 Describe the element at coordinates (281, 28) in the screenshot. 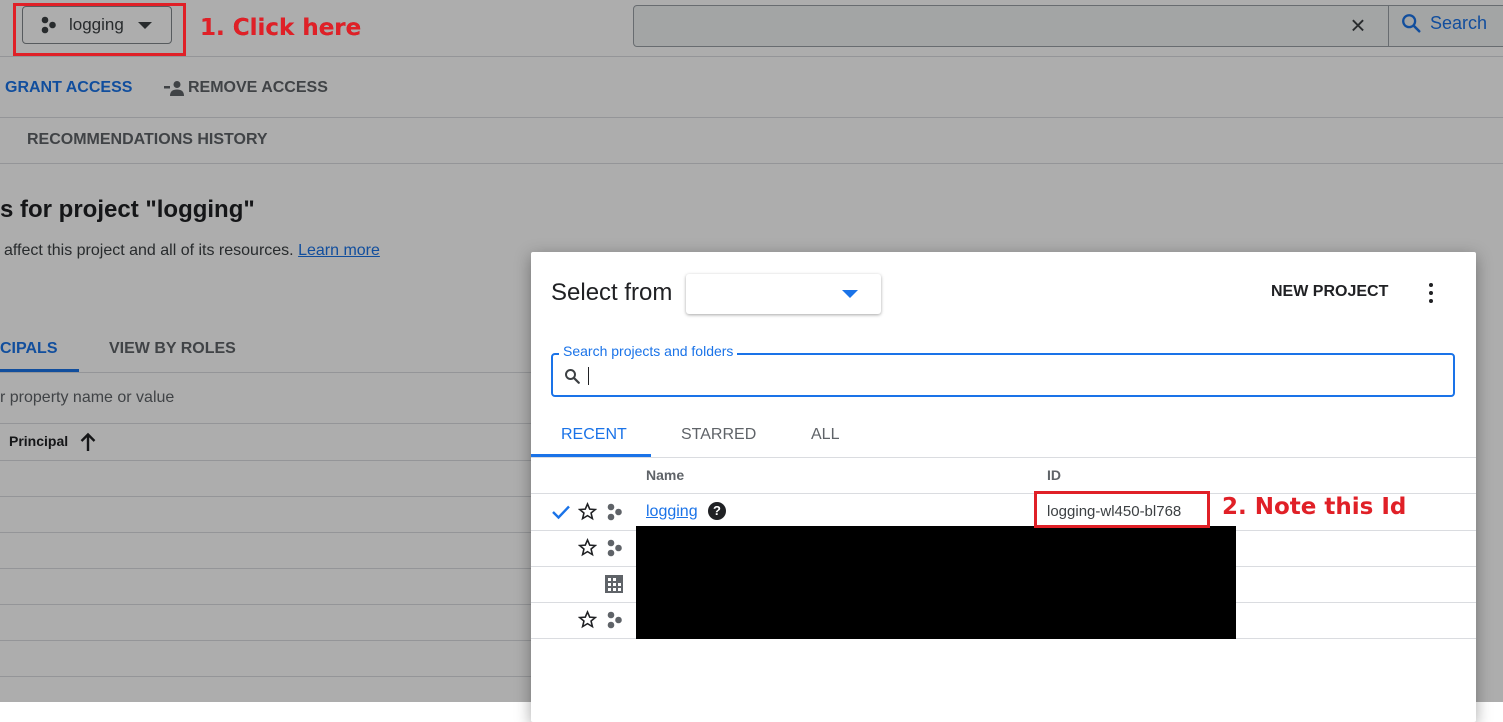

I see `annotation-step1-top: 1. Click here` at that location.